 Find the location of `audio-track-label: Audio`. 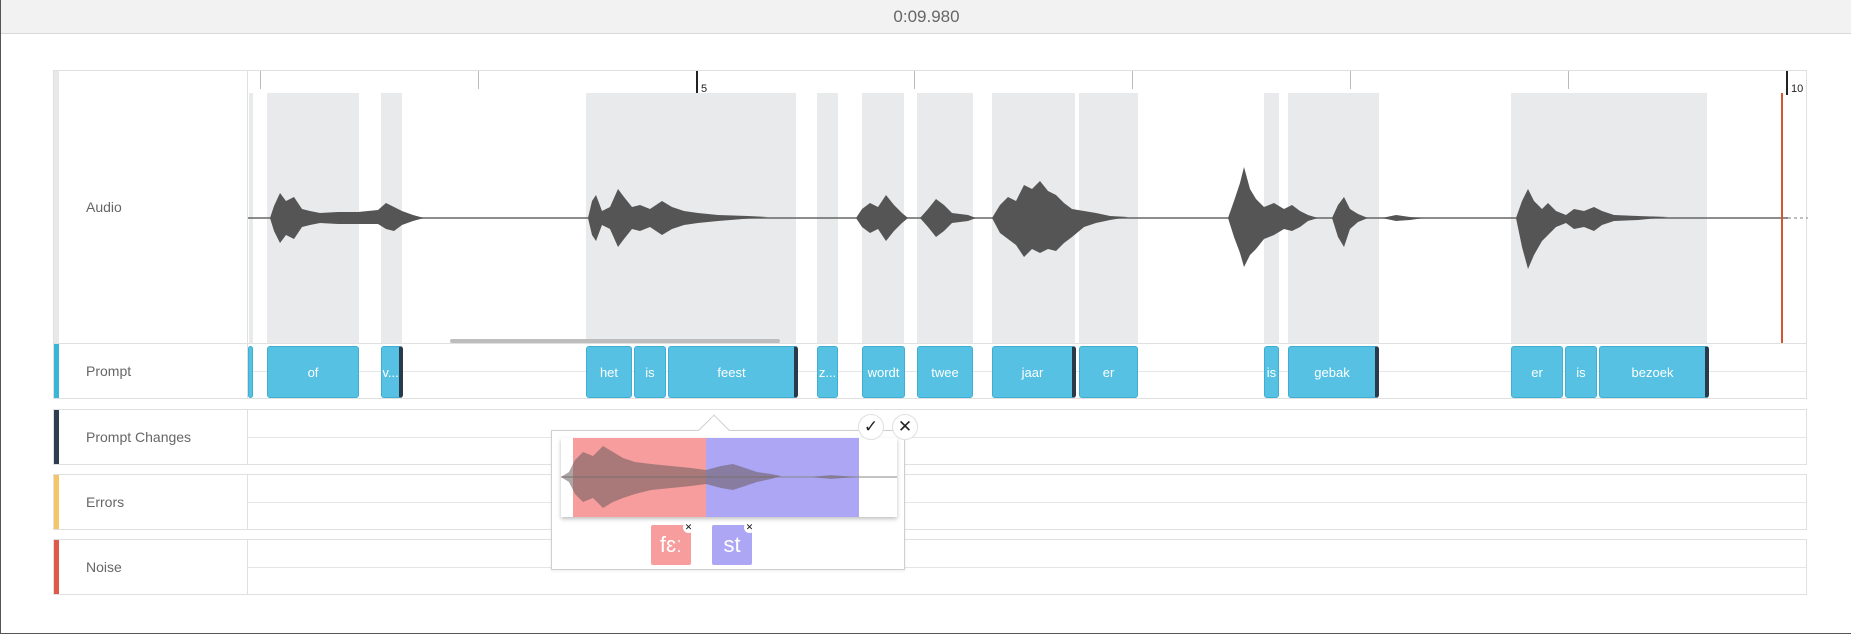

audio-track-label: Audio is located at coordinates (153, 207).